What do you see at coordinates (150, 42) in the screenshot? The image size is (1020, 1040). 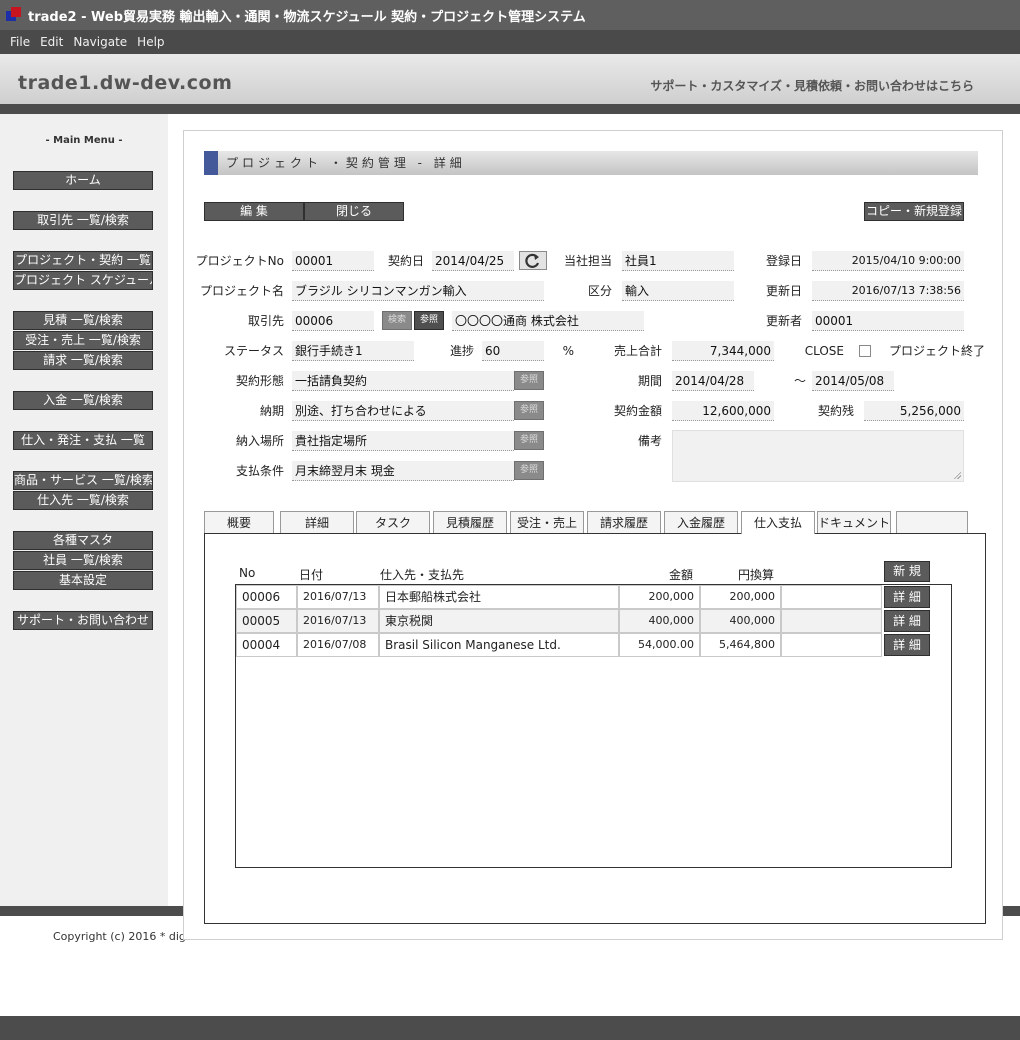 I see `menu-help: Help` at bounding box center [150, 42].